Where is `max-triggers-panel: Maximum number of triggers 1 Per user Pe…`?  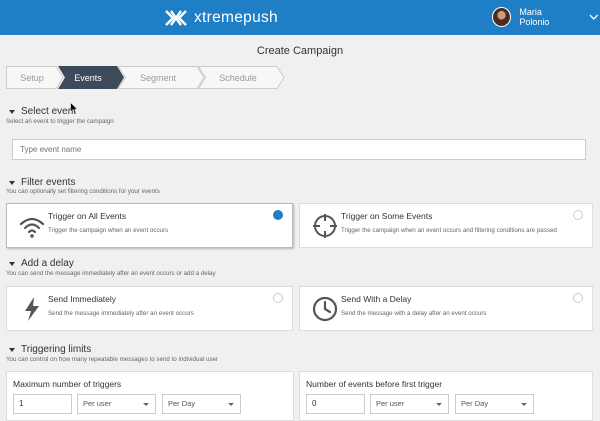
max-triggers-panel: Maximum number of triggers 1 Per user Pe… is located at coordinates (150, 396).